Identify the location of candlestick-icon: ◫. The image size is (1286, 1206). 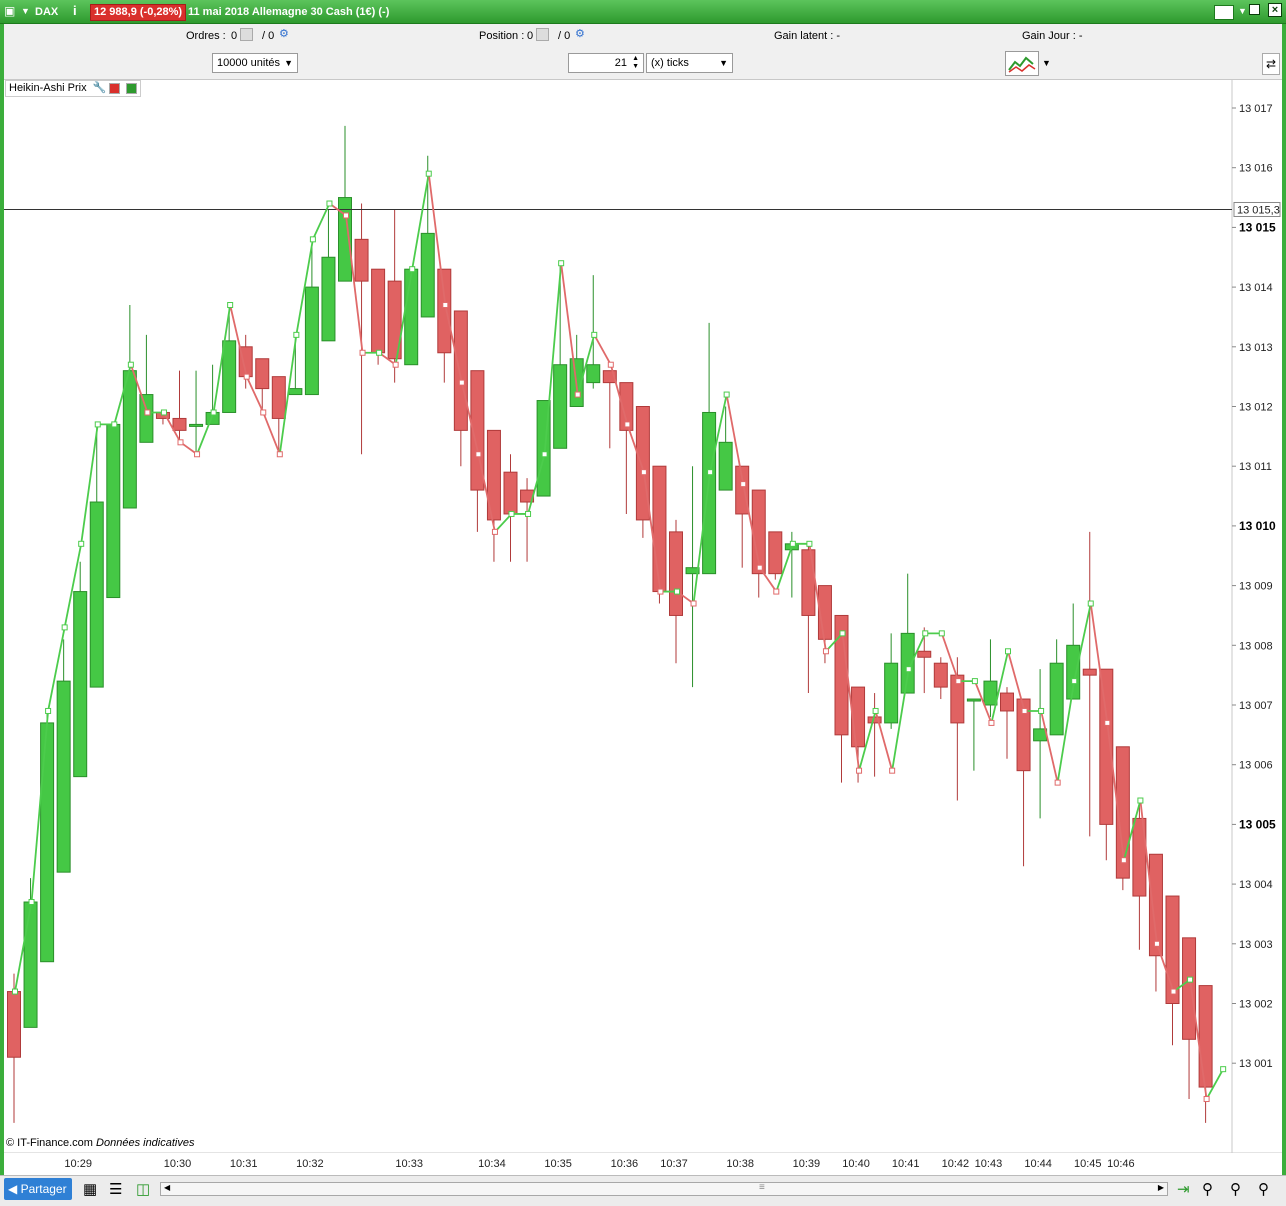
(143, 1189).